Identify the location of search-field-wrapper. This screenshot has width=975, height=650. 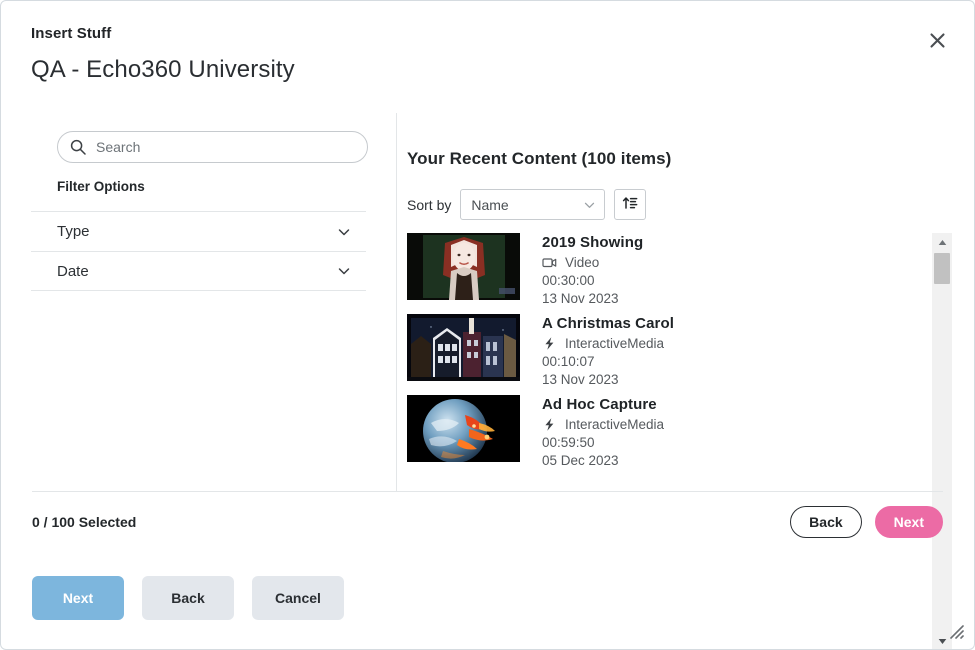
(212, 147).